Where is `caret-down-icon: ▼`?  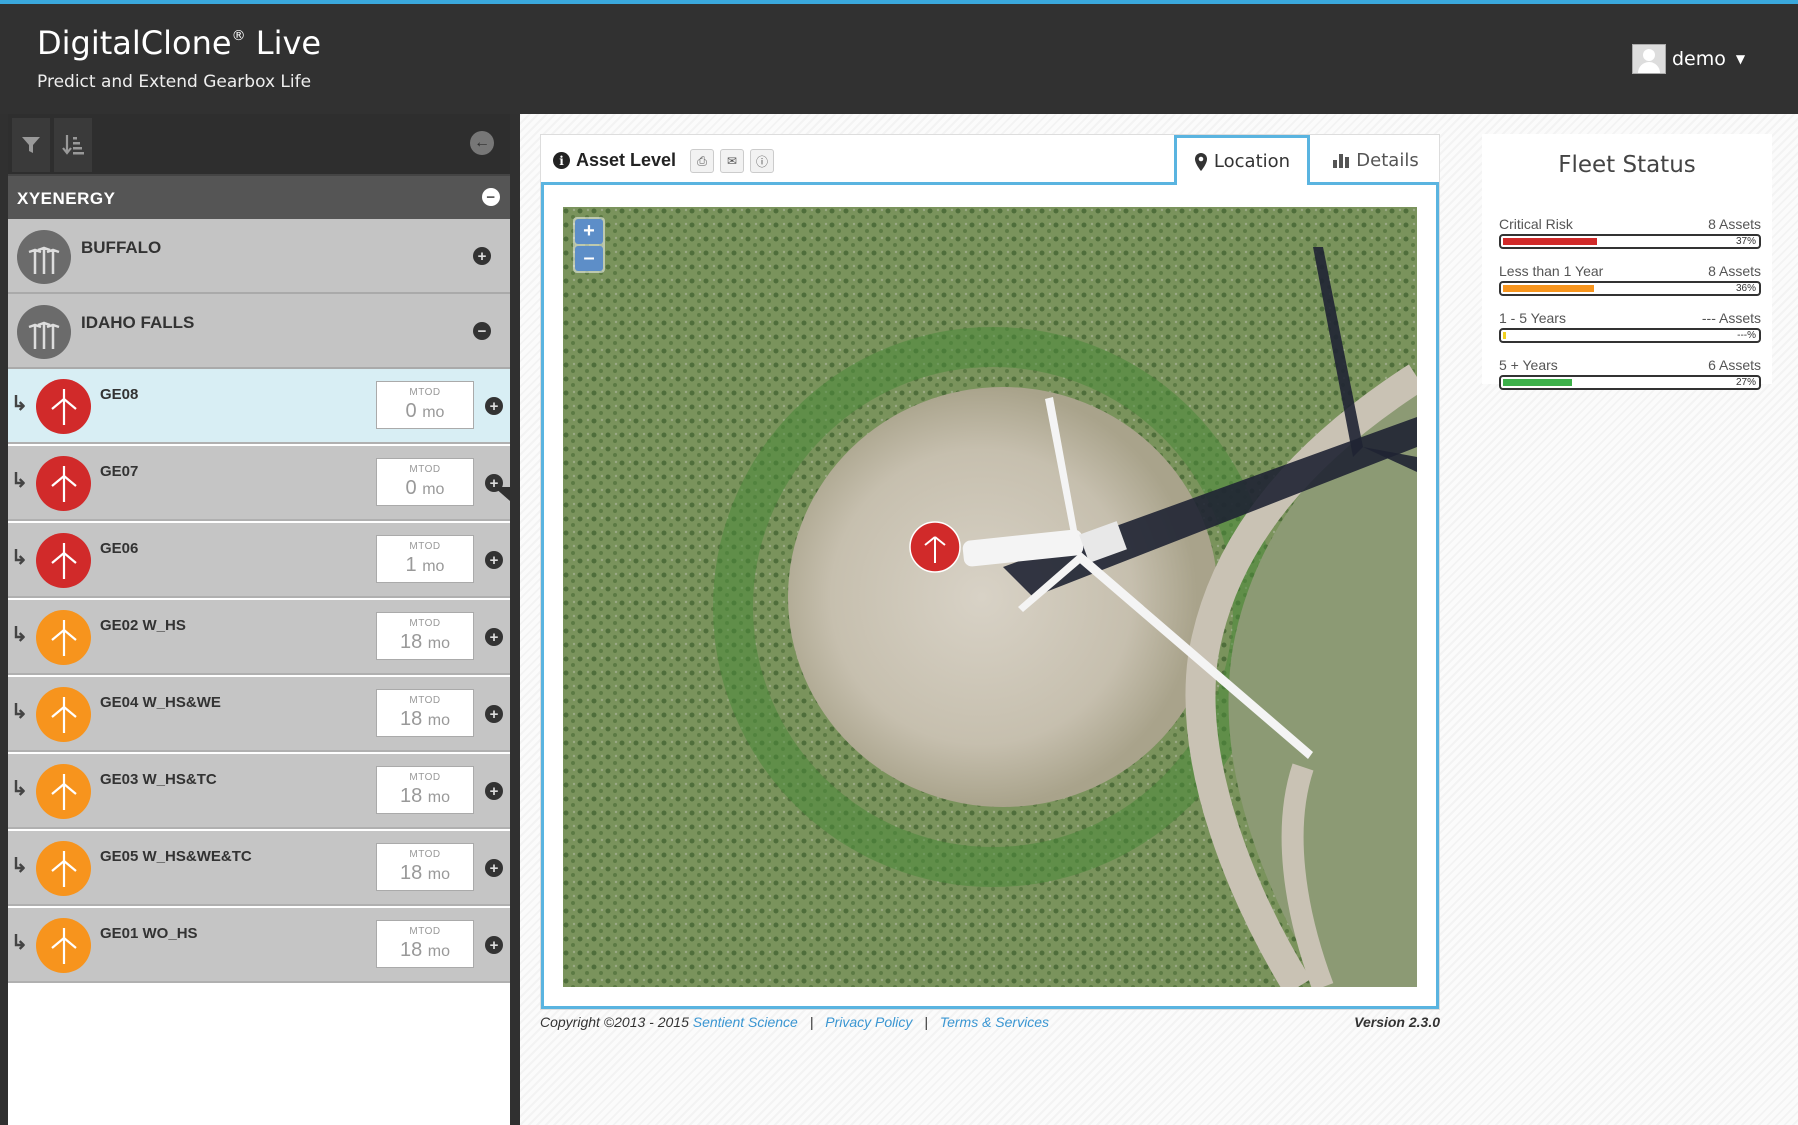 caret-down-icon: ▼ is located at coordinates (1740, 59).